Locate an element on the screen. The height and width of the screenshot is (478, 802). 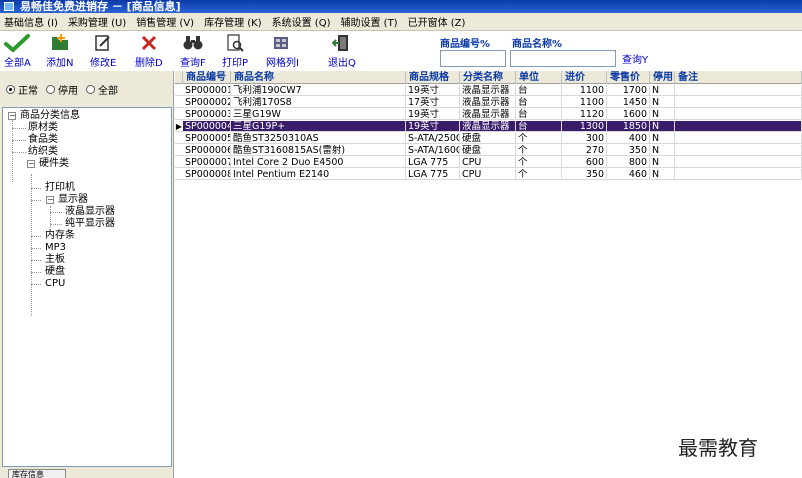
col-header-name: 商品名称 is located at coordinates (318, 77).